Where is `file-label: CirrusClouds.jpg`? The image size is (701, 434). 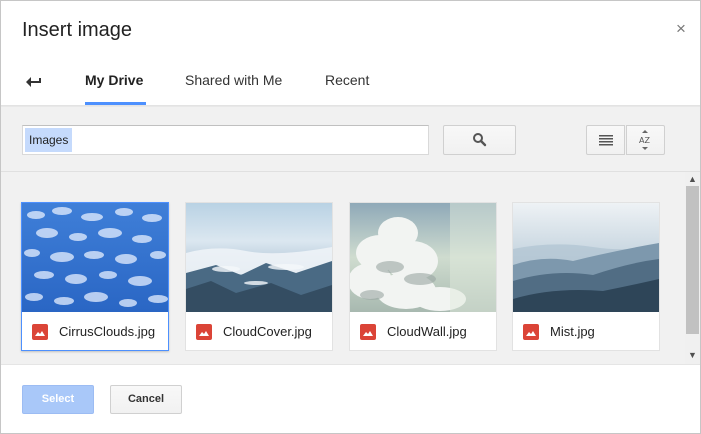
file-label: CirrusClouds.jpg is located at coordinates (95, 332).